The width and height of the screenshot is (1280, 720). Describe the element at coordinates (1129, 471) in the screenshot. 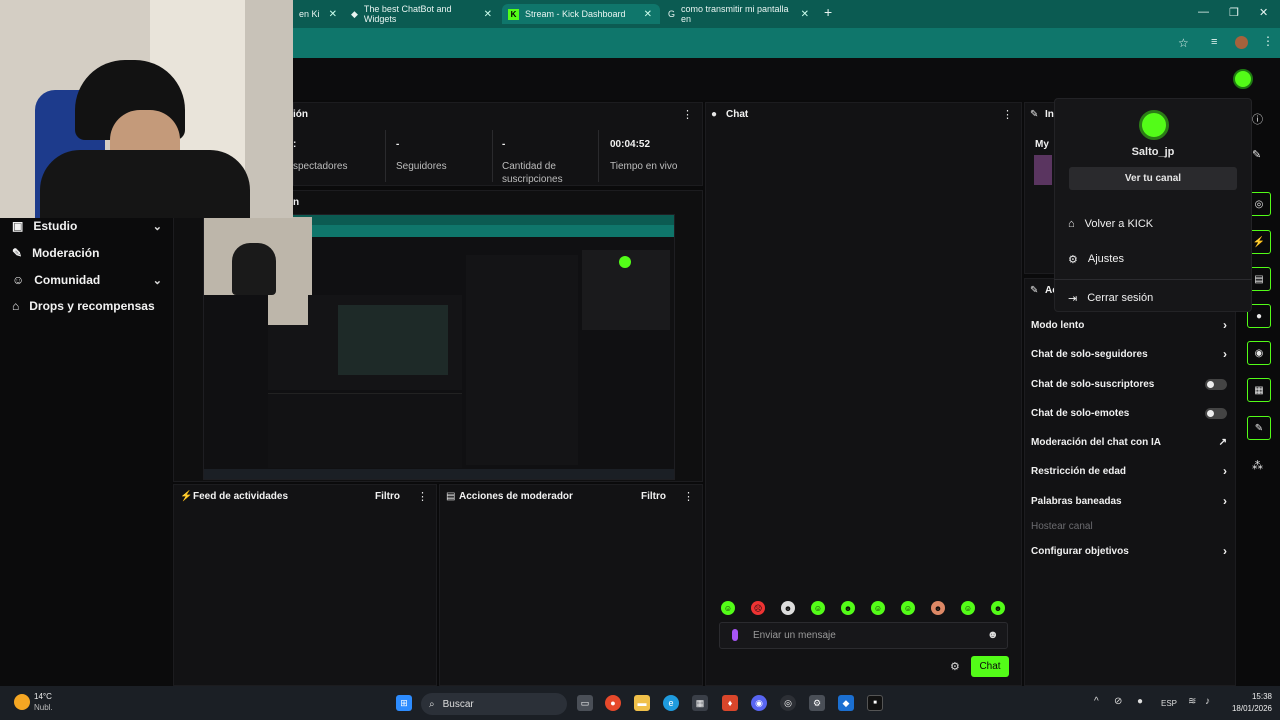

I see `setting-age-restriction: Restricción de edad ›` at that location.